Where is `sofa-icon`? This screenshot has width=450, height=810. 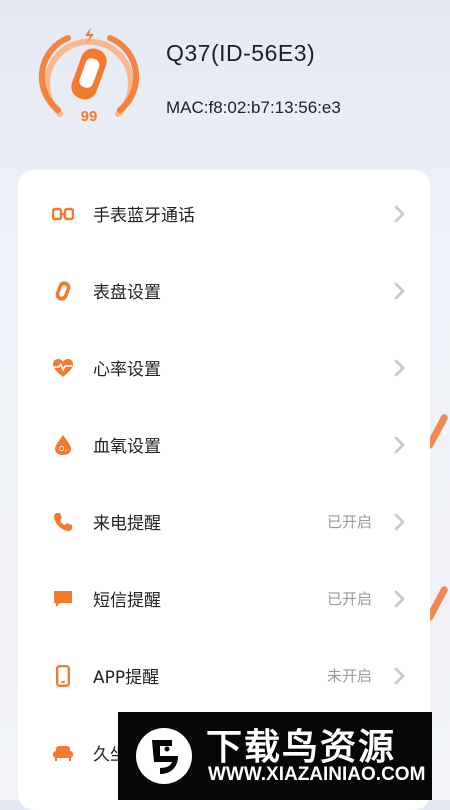
sofa-icon is located at coordinates (63, 753).